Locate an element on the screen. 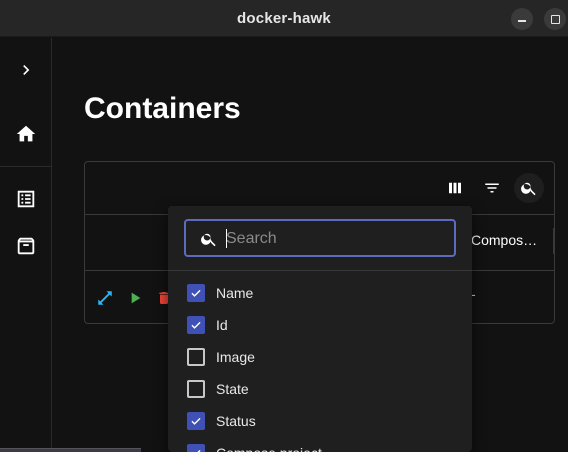  column-search-field is located at coordinates (320, 238).